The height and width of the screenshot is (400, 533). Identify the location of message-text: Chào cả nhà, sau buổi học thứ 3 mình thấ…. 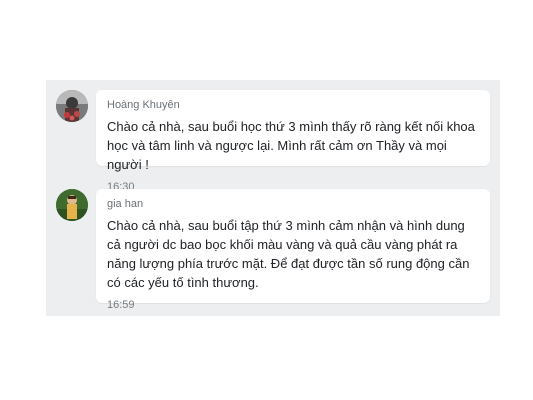
(291, 145).